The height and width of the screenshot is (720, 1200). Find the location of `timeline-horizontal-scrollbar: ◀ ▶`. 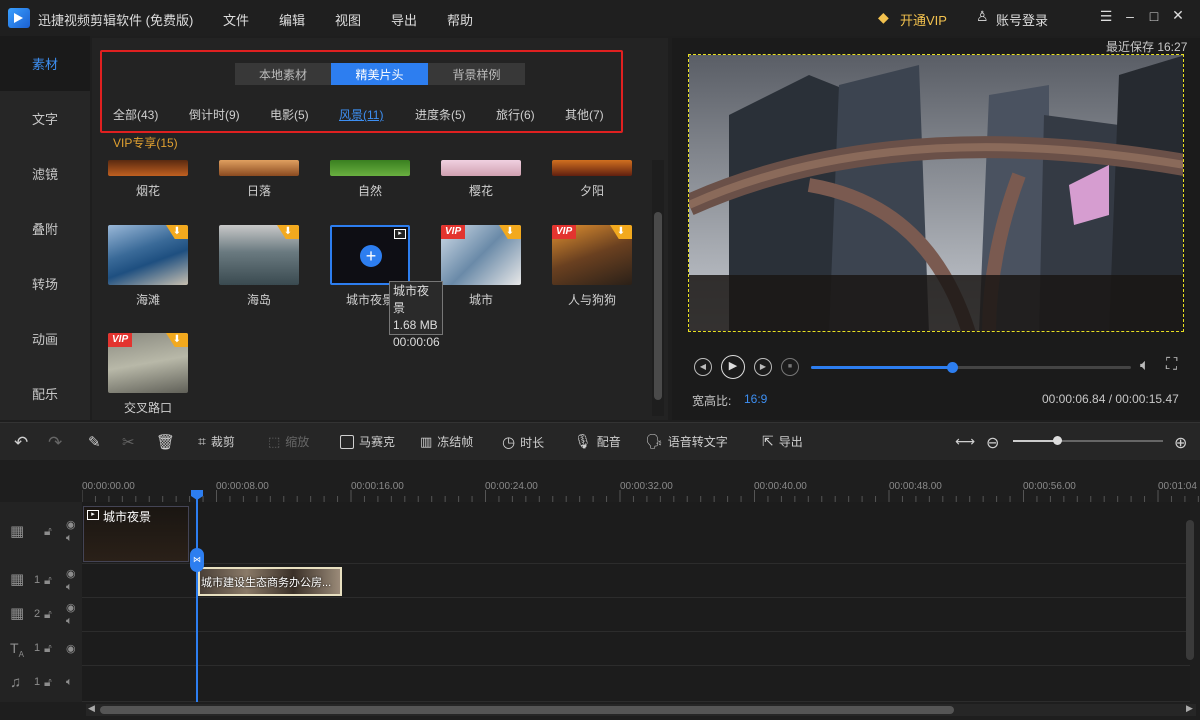

timeline-horizontal-scrollbar: ◀ ▶ is located at coordinates (641, 709).